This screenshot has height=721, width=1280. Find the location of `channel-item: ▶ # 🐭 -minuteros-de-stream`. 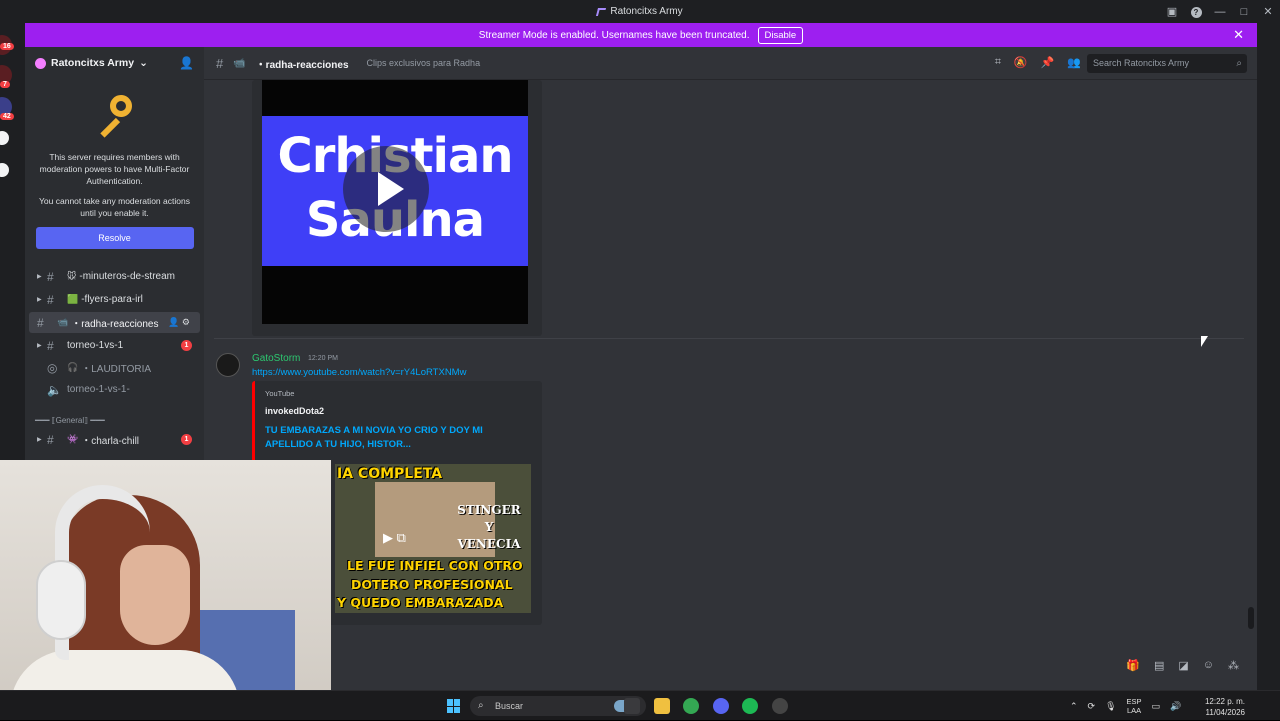

channel-item: ▶ # 🐭 -minuteros-de-stream is located at coordinates (114, 276).